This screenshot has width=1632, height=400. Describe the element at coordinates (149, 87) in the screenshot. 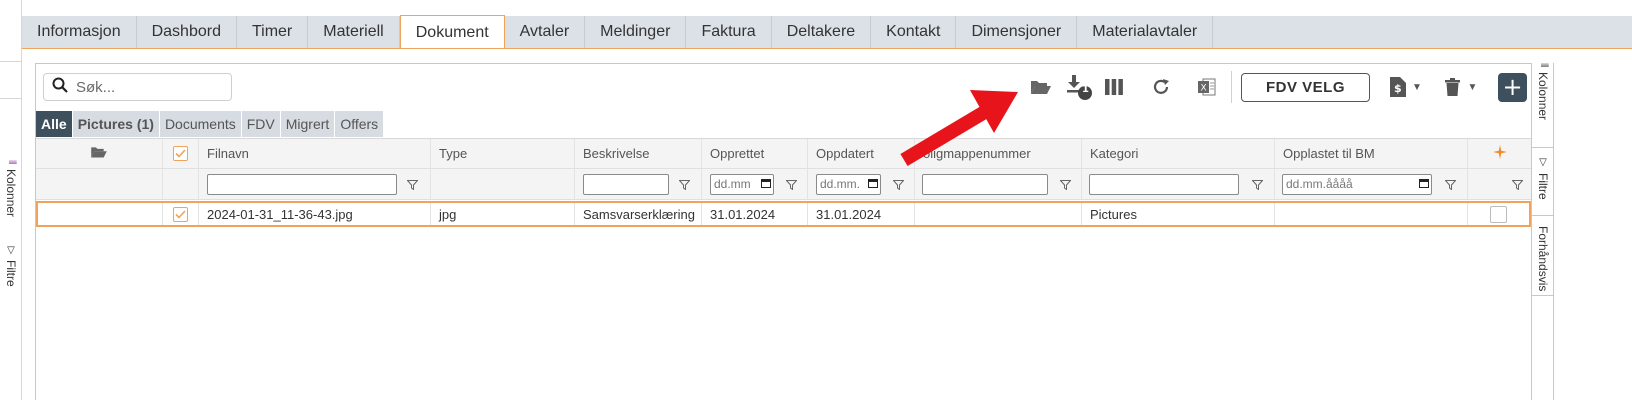

I see `search-input` at that location.